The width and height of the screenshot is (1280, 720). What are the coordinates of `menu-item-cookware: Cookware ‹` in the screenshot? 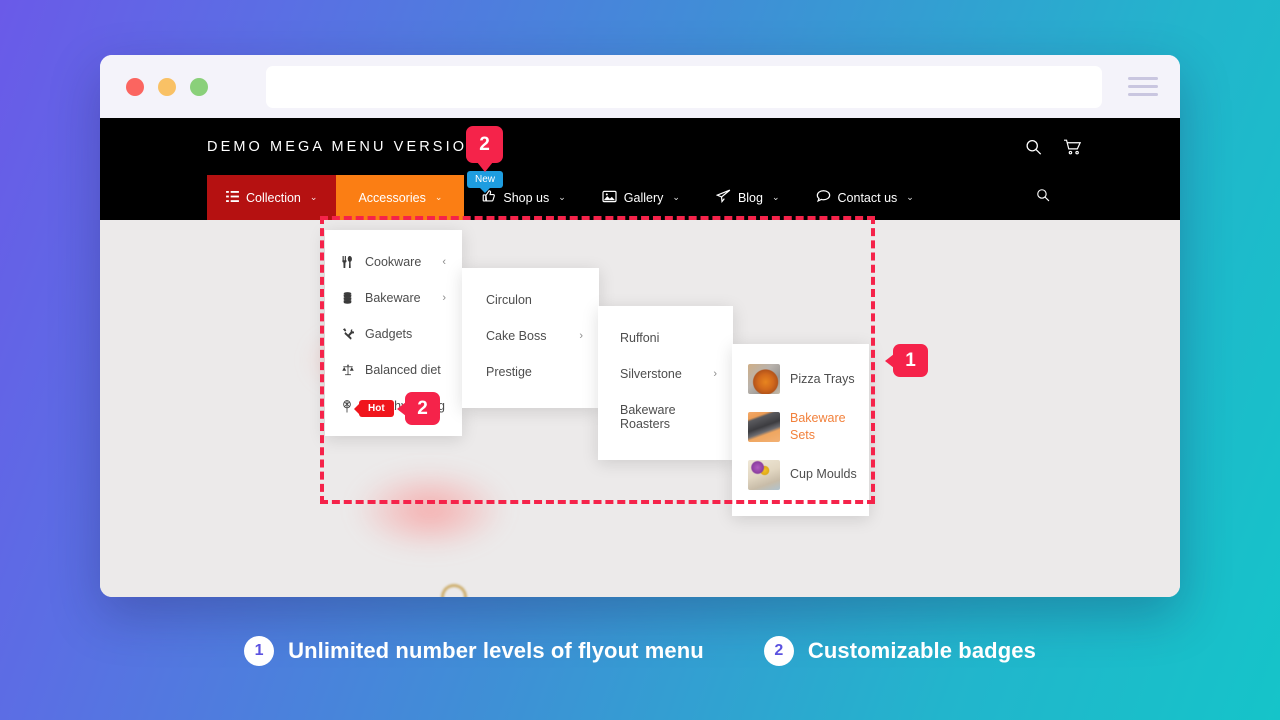 It's located at (393, 262).